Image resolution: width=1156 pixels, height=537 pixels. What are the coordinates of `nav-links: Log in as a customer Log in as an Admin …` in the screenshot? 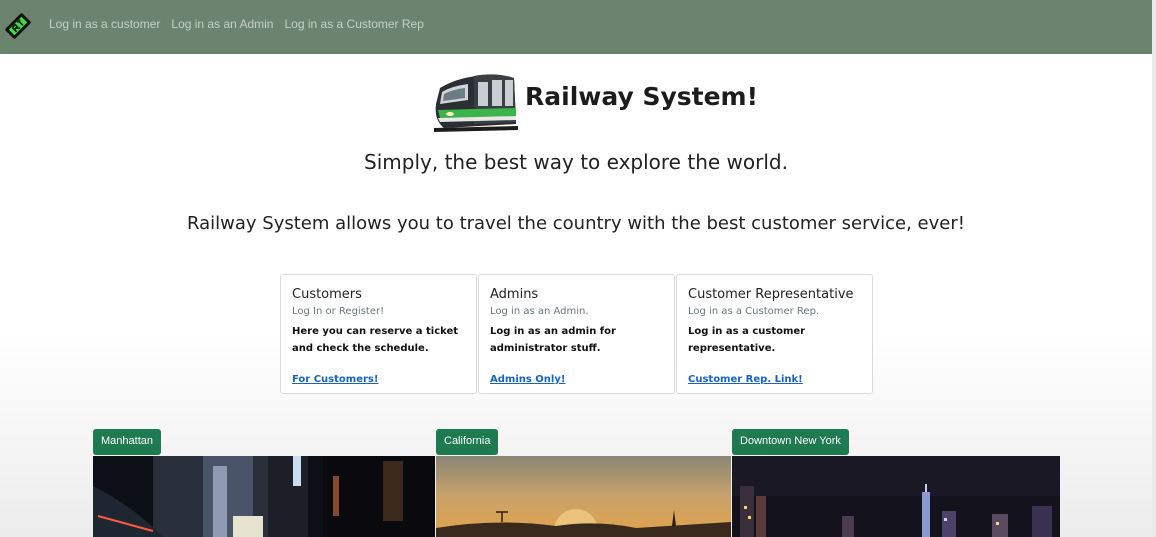 It's located at (236, 24).